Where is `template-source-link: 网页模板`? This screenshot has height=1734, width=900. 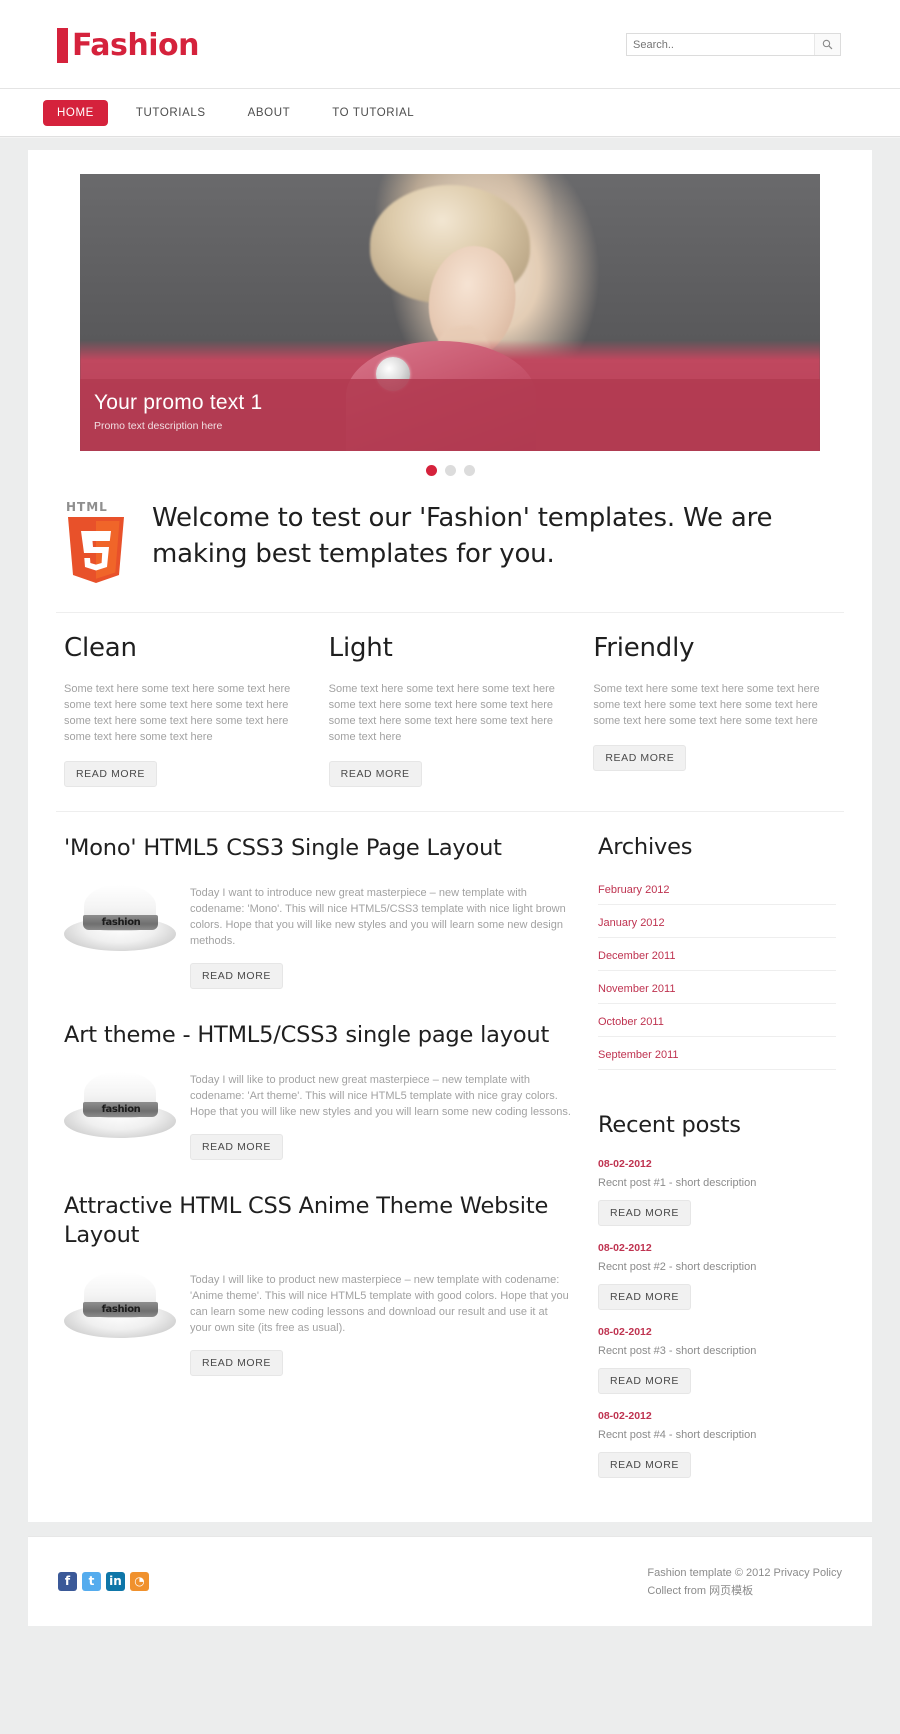
template-source-link: 网页模板 is located at coordinates (731, 1591).